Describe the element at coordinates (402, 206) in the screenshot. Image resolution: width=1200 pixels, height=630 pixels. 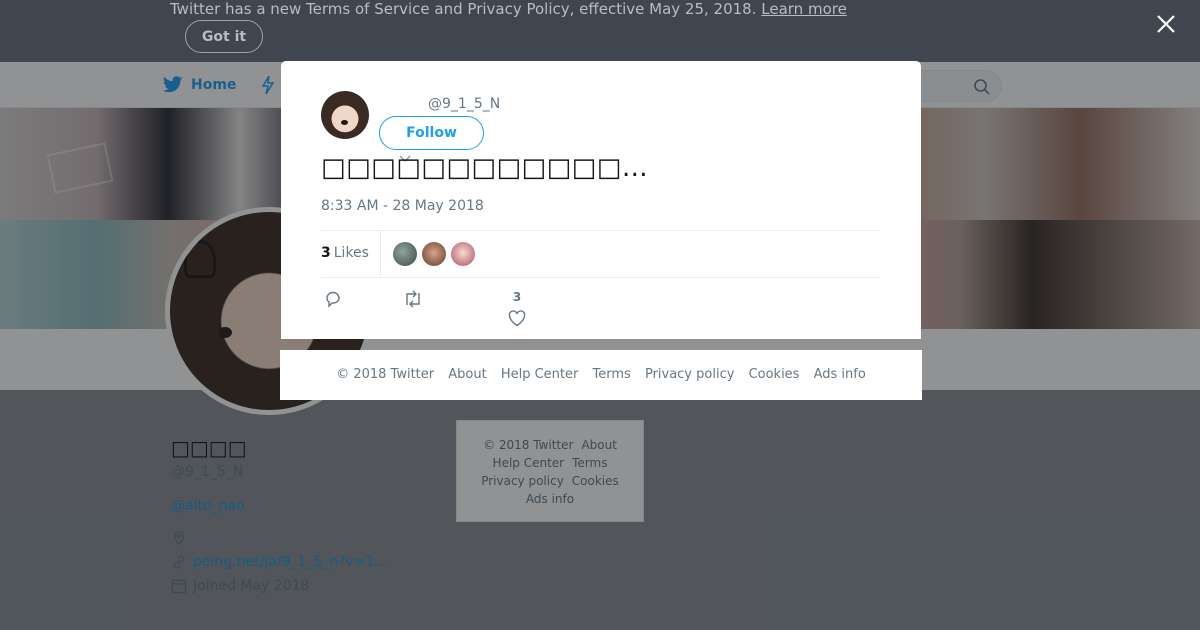
I see `tweet-timestamp: 8:33 AM - 28 May 2018` at that location.